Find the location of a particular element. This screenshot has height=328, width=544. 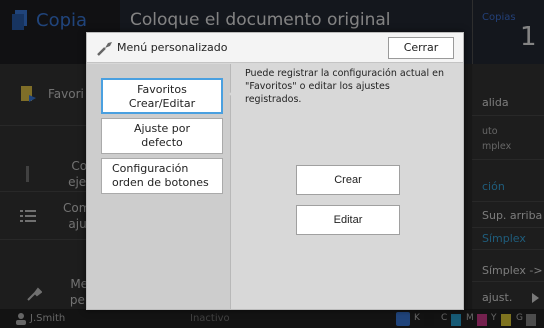

wrench-icon is located at coordinates (104, 49).